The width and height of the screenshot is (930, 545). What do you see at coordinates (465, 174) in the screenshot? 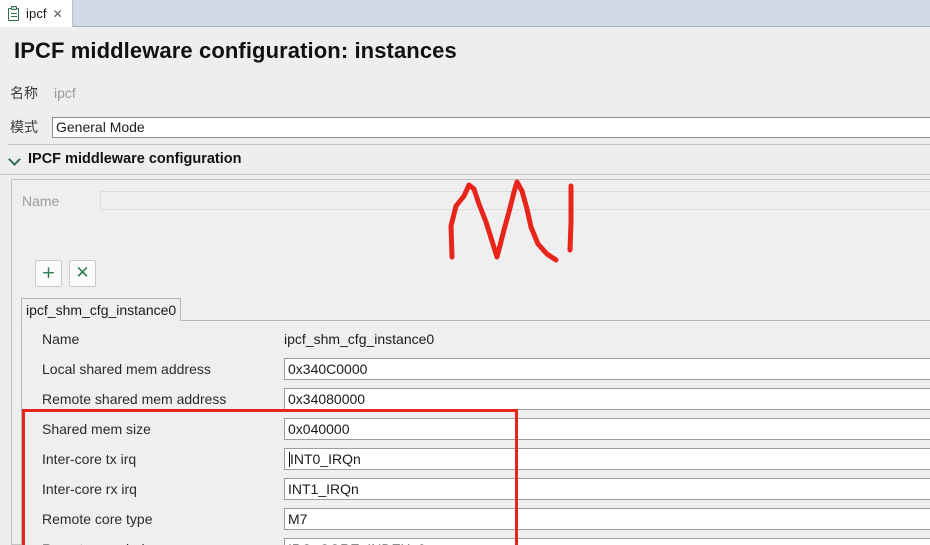
I see `section-divider` at bounding box center [465, 174].